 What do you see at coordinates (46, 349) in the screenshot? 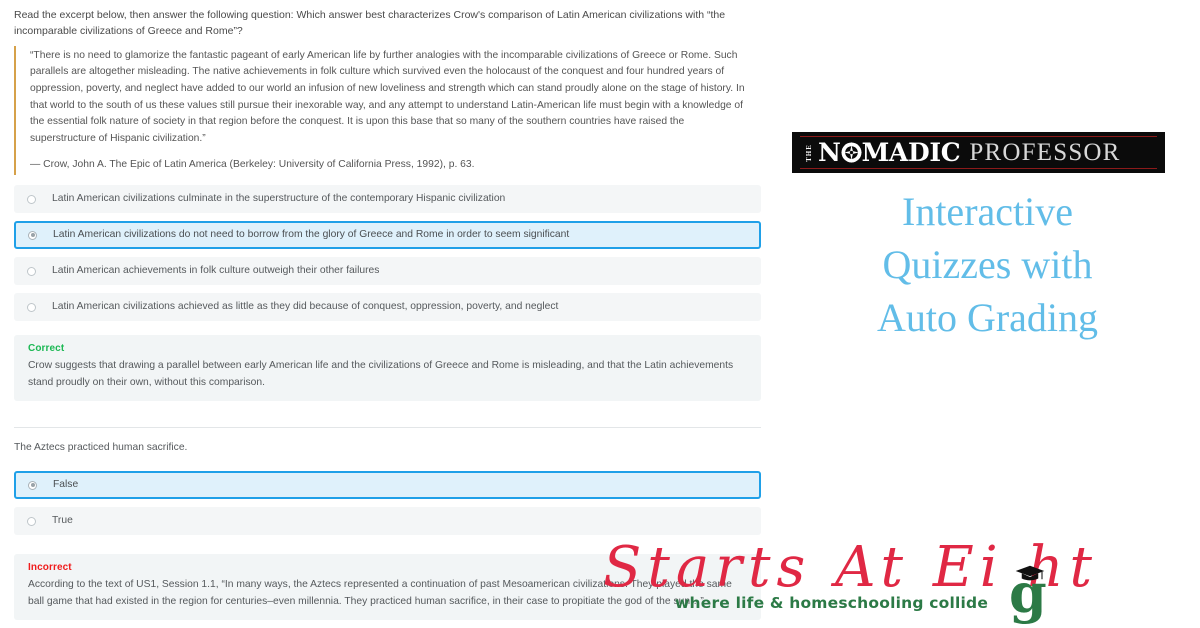
I see `feedback-status-badge: Correct` at bounding box center [46, 349].